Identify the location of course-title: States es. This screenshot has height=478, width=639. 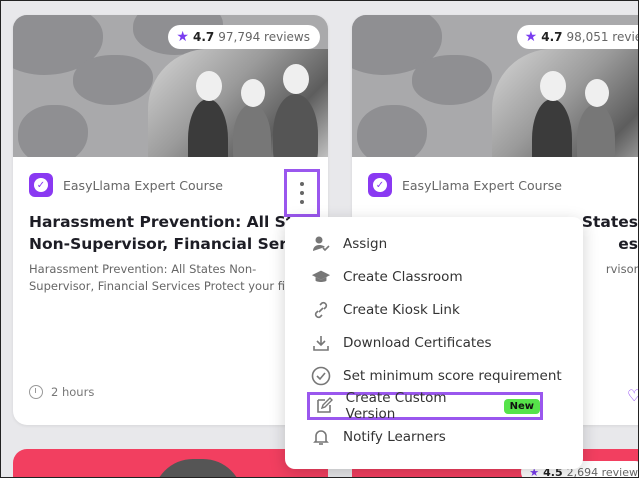
(608, 233).